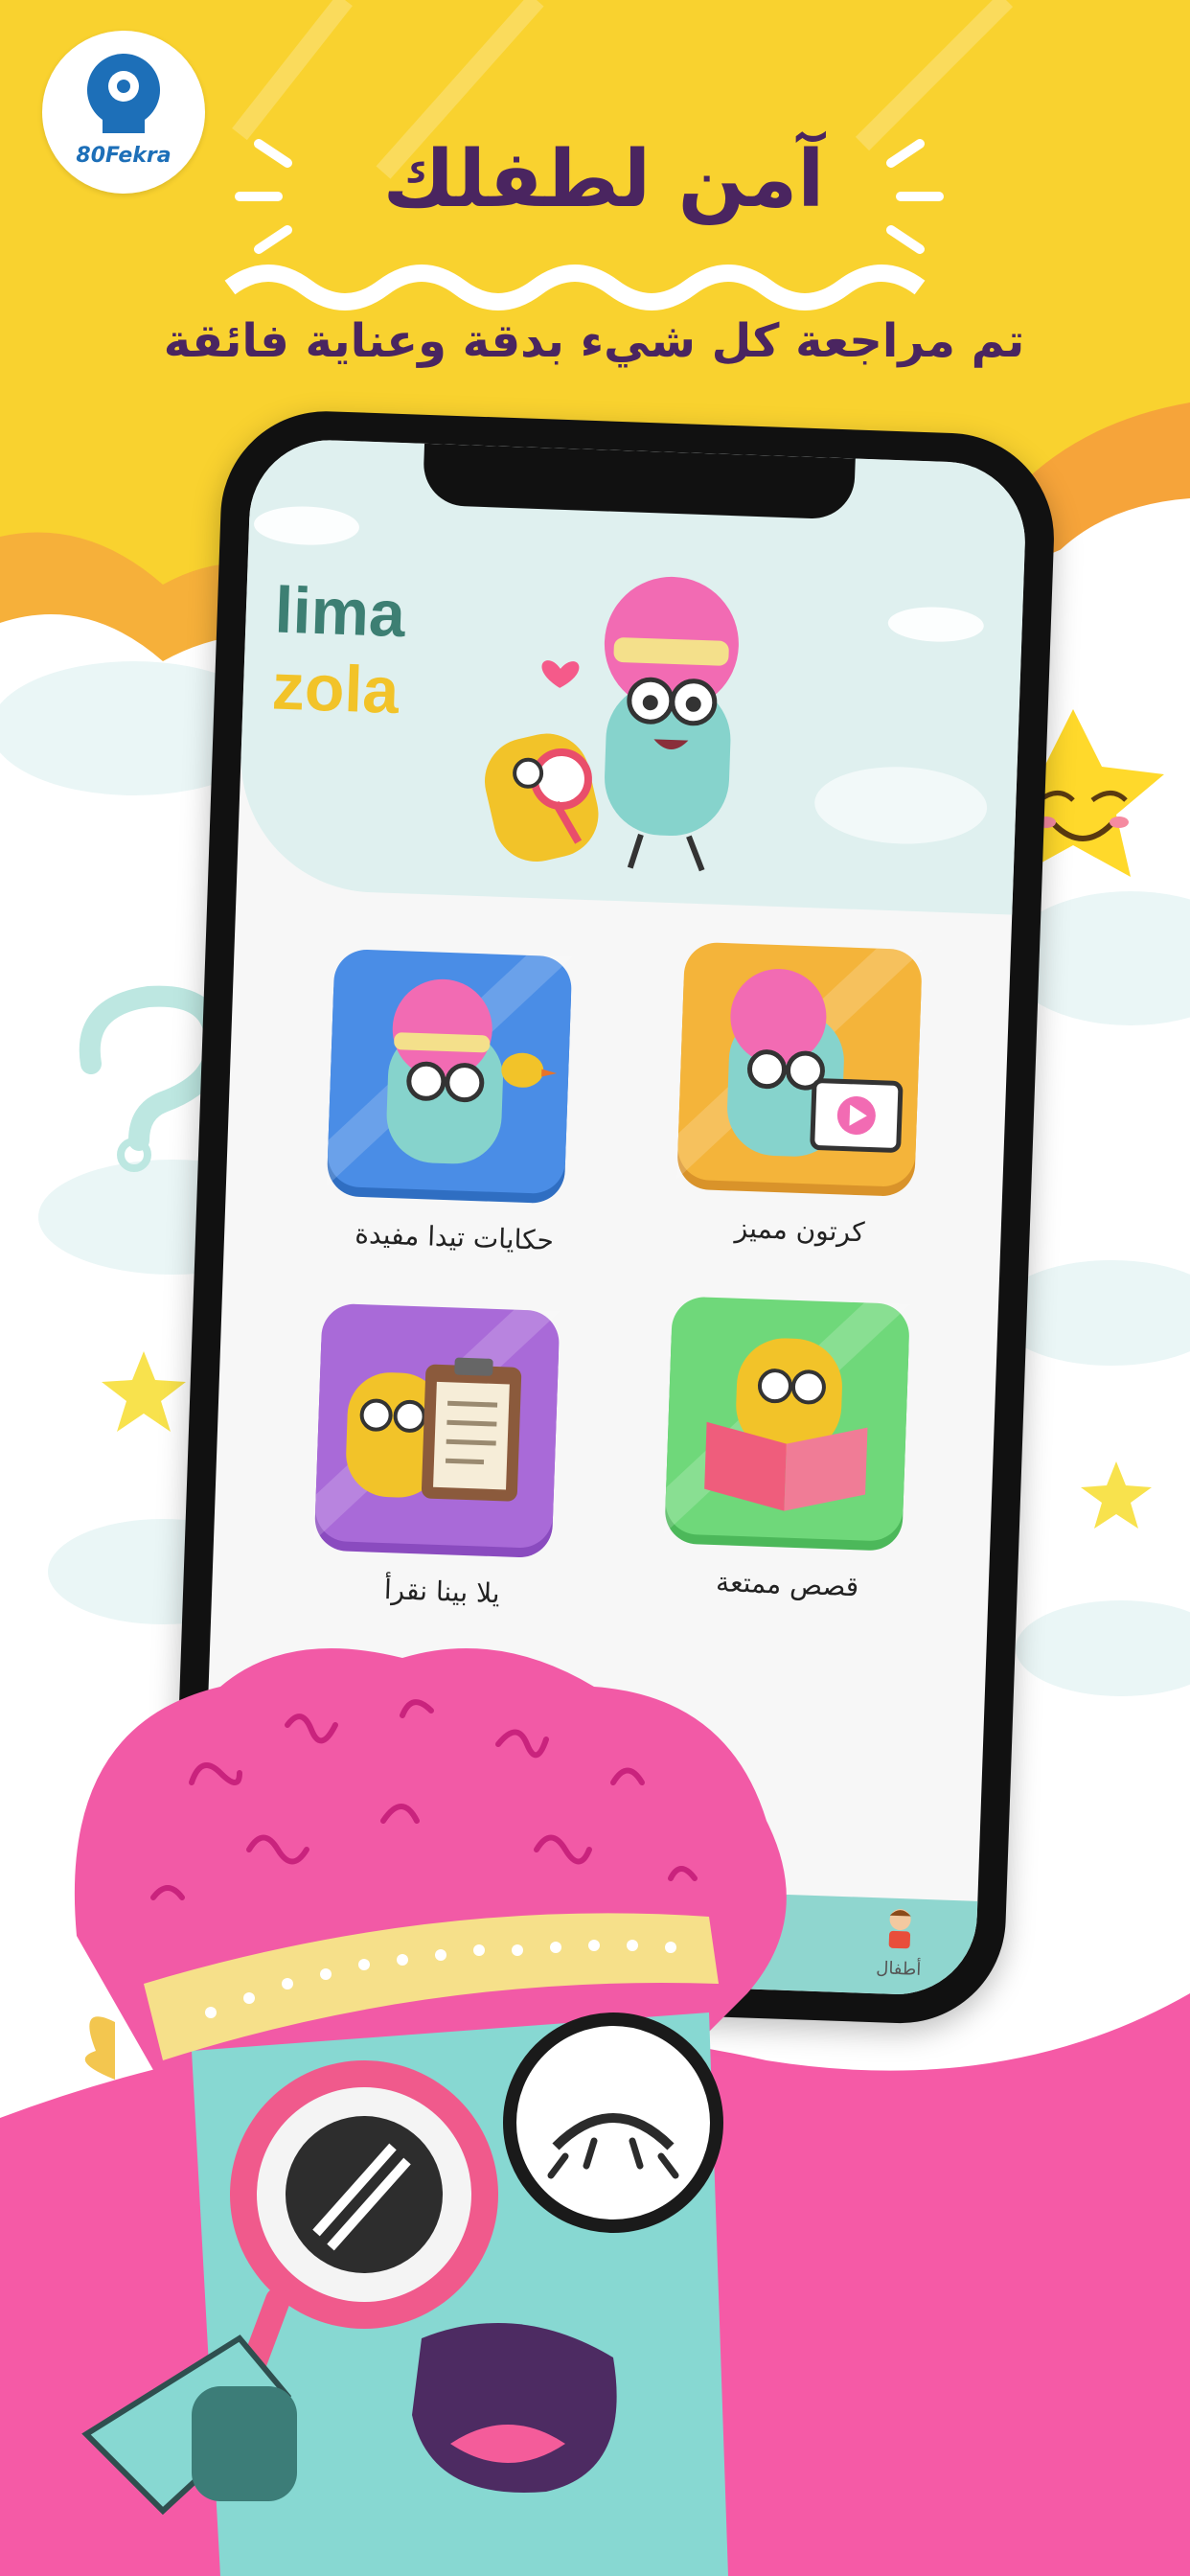 This screenshot has width=1190, height=2576. What do you see at coordinates (340, 612) in the screenshot?
I see `app-logo-lima: lima` at bounding box center [340, 612].